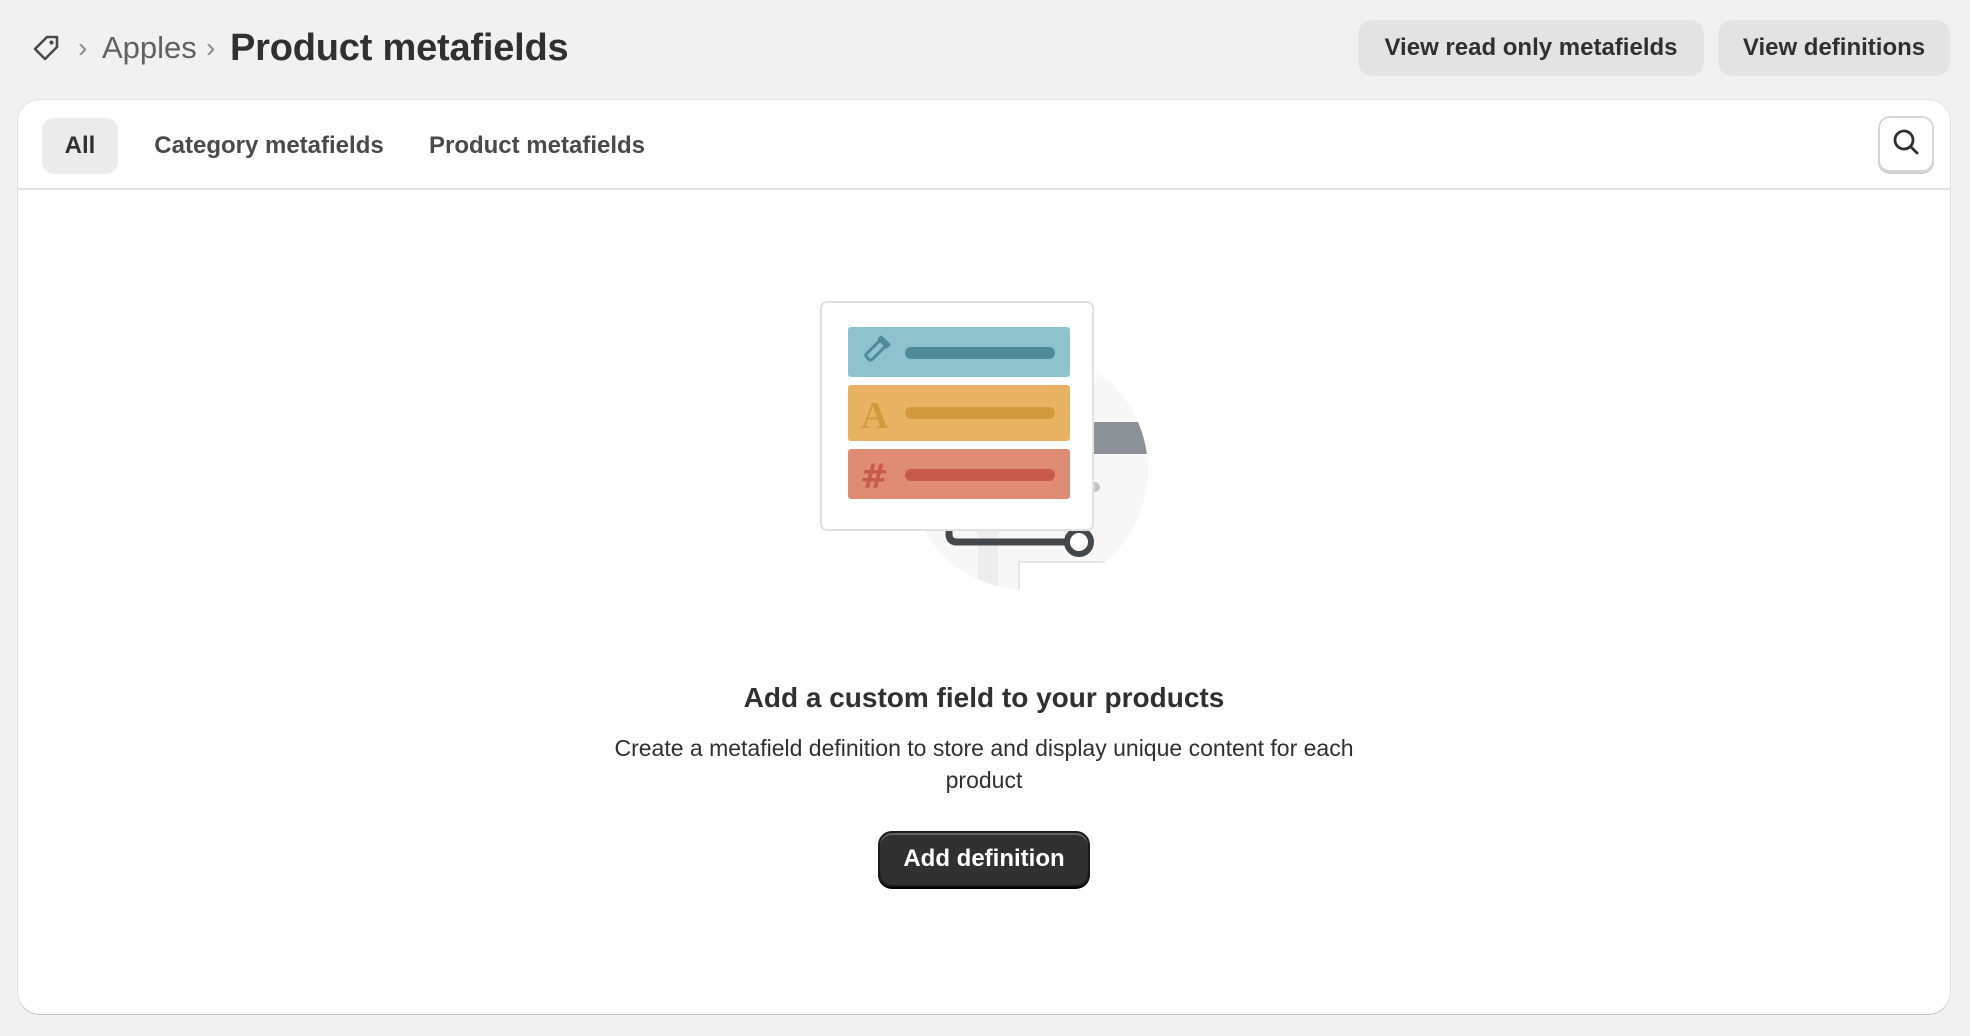  Describe the element at coordinates (1531, 48) in the screenshot. I see `view-read-only-metafields-button: View read only metafields` at that location.